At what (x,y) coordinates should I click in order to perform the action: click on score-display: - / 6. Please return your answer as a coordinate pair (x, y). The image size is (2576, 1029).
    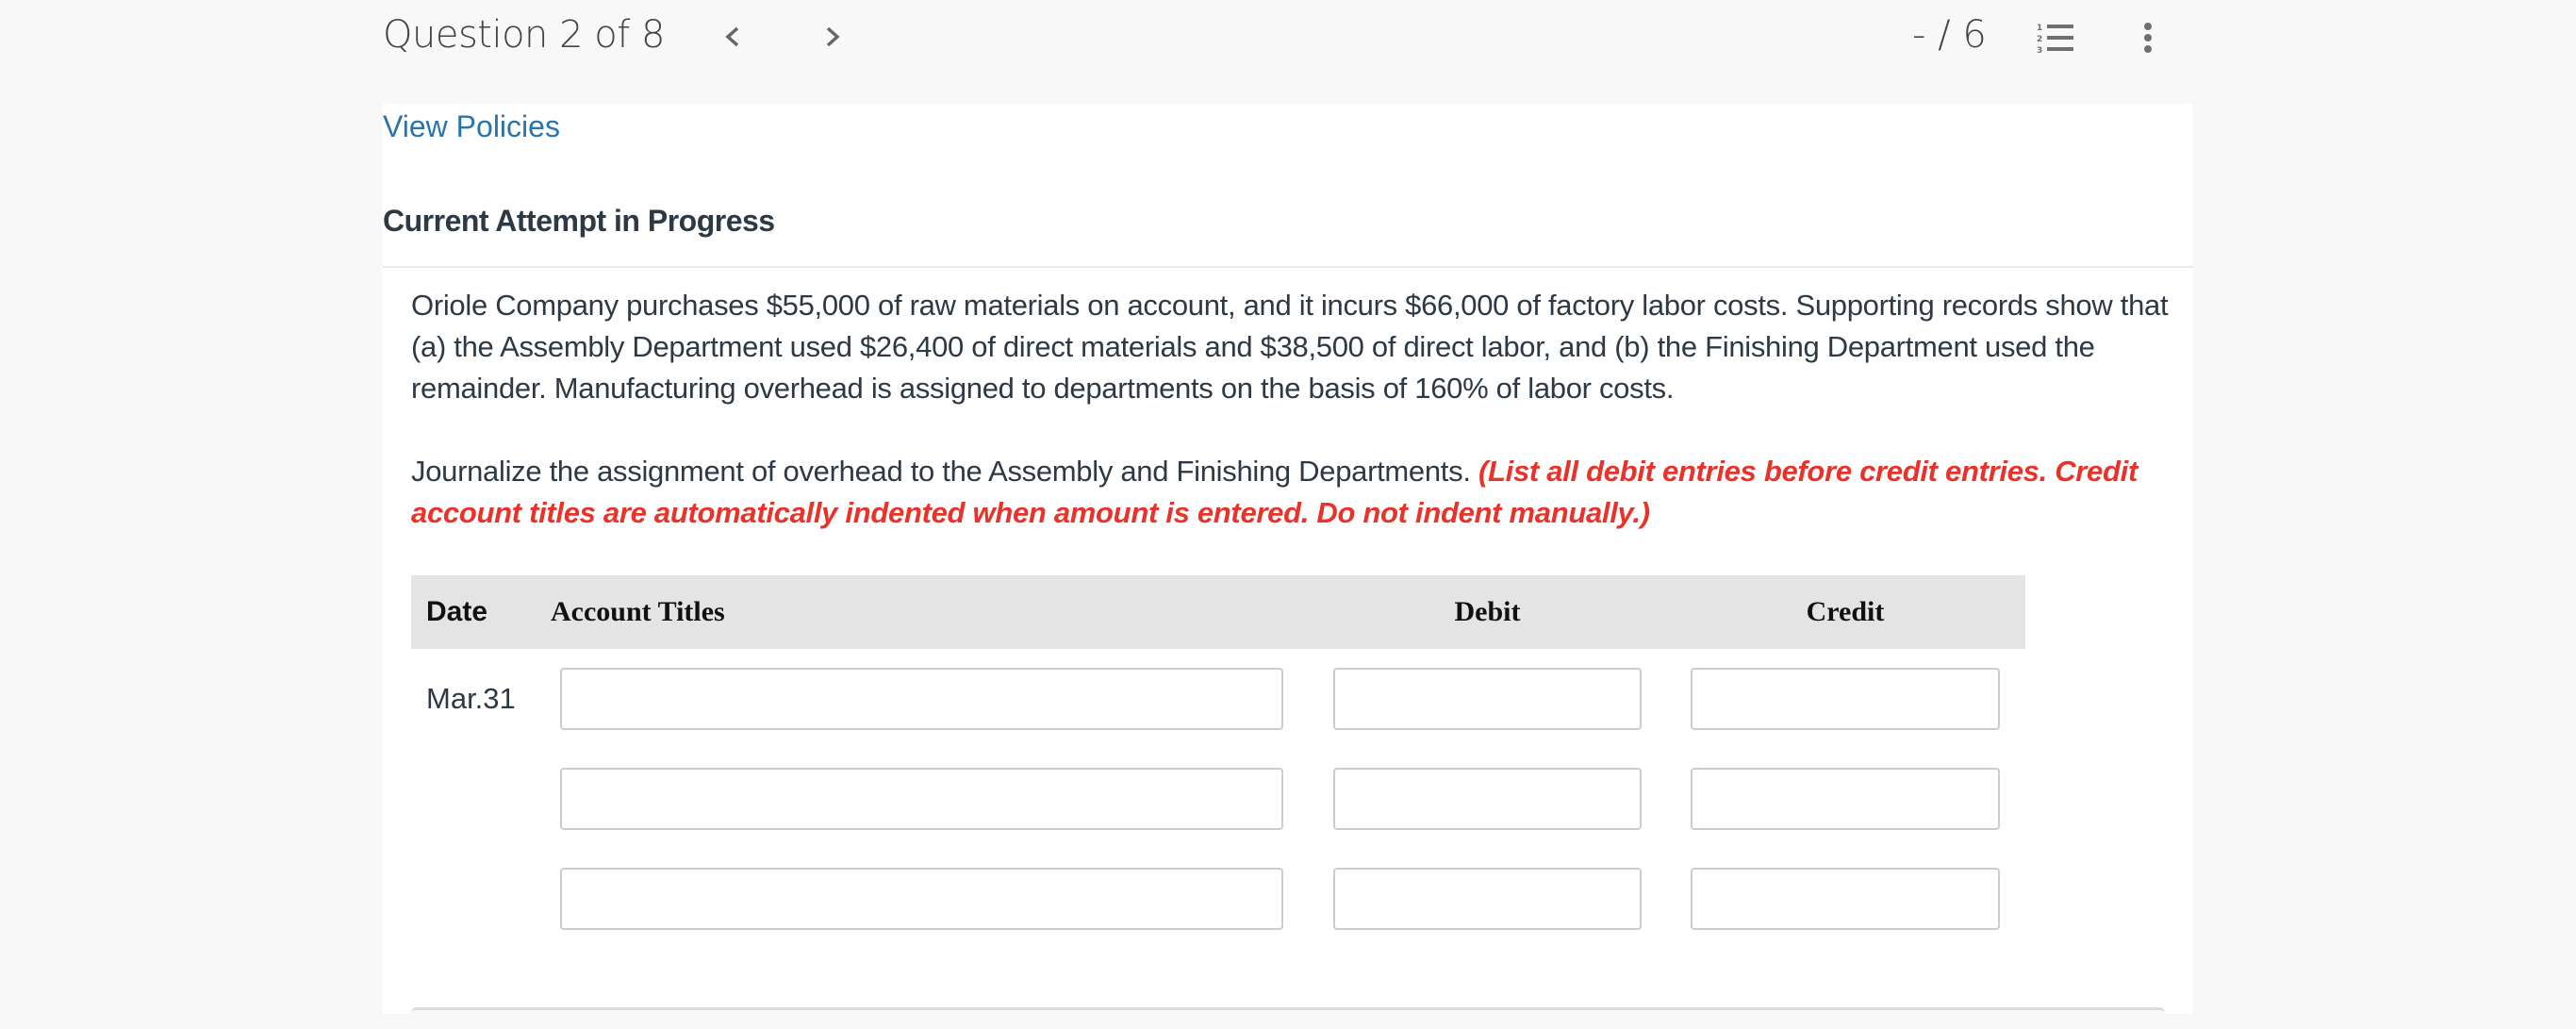
    Looking at the image, I should click on (1949, 35).